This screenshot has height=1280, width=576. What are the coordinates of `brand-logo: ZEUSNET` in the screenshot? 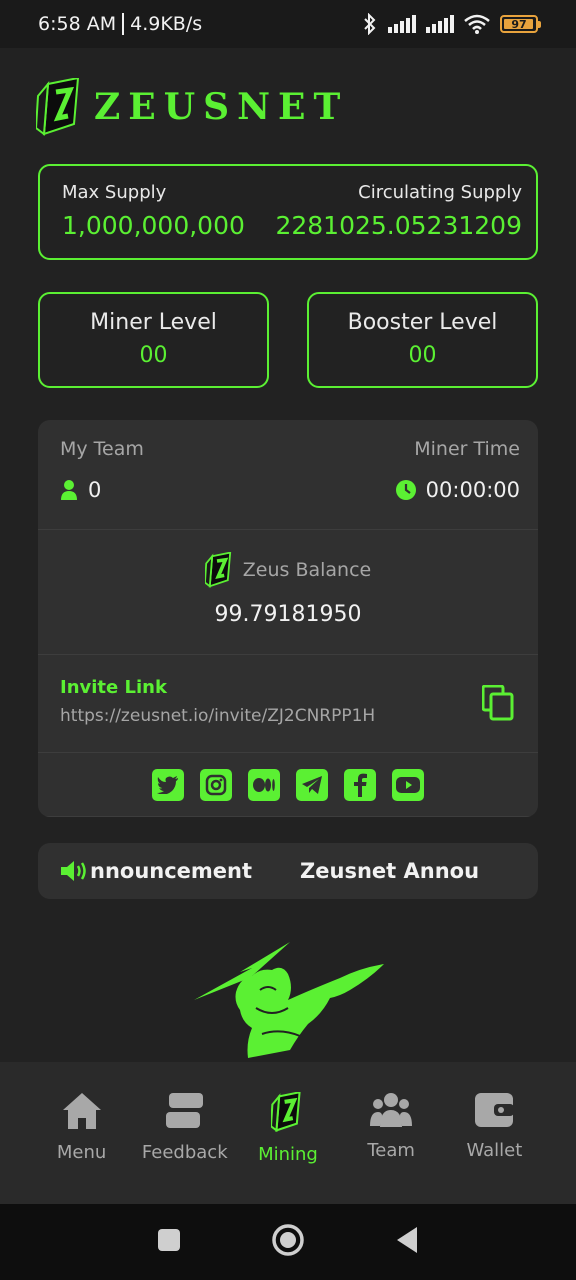 It's located at (192, 107).